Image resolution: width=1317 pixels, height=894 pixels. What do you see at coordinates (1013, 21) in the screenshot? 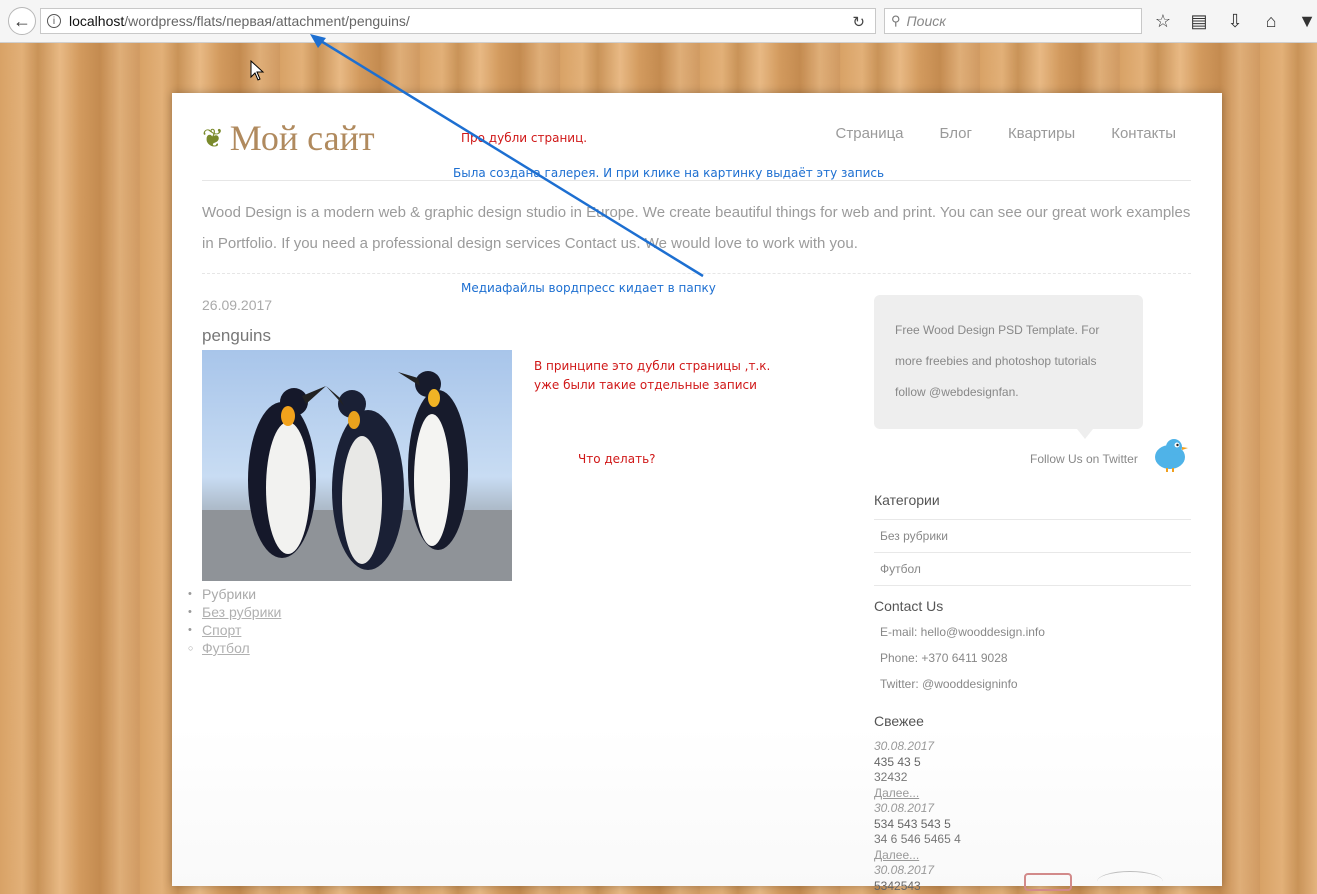
I see `search-input: ⚲ Поиск` at bounding box center [1013, 21].